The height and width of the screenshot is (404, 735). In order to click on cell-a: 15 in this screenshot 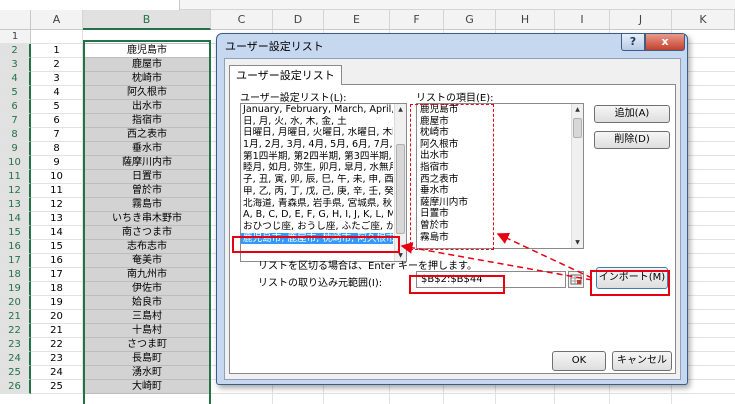, I will do `click(57, 247)`.